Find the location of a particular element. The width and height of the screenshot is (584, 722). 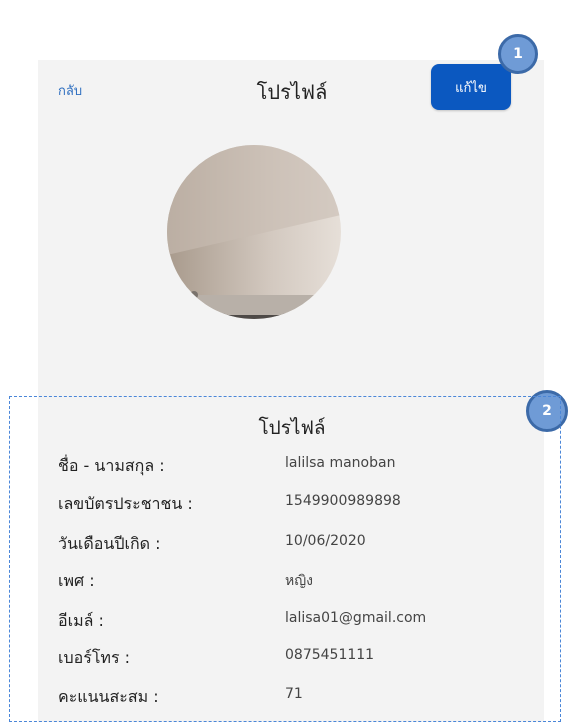

field-value-name: lalilsa manoban is located at coordinates (340, 463).